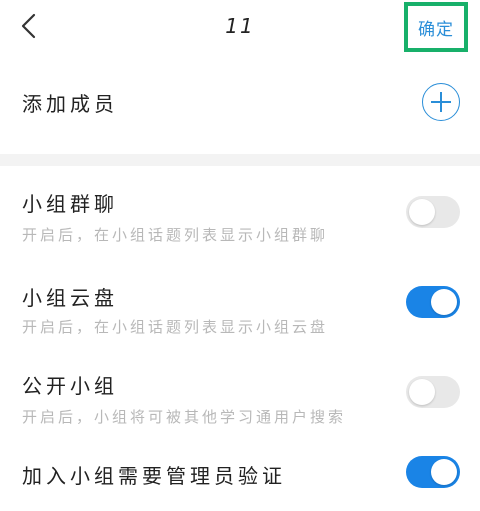  Describe the element at coordinates (70, 298) in the screenshot. I see `setting-title: 小组云盘` at that location.